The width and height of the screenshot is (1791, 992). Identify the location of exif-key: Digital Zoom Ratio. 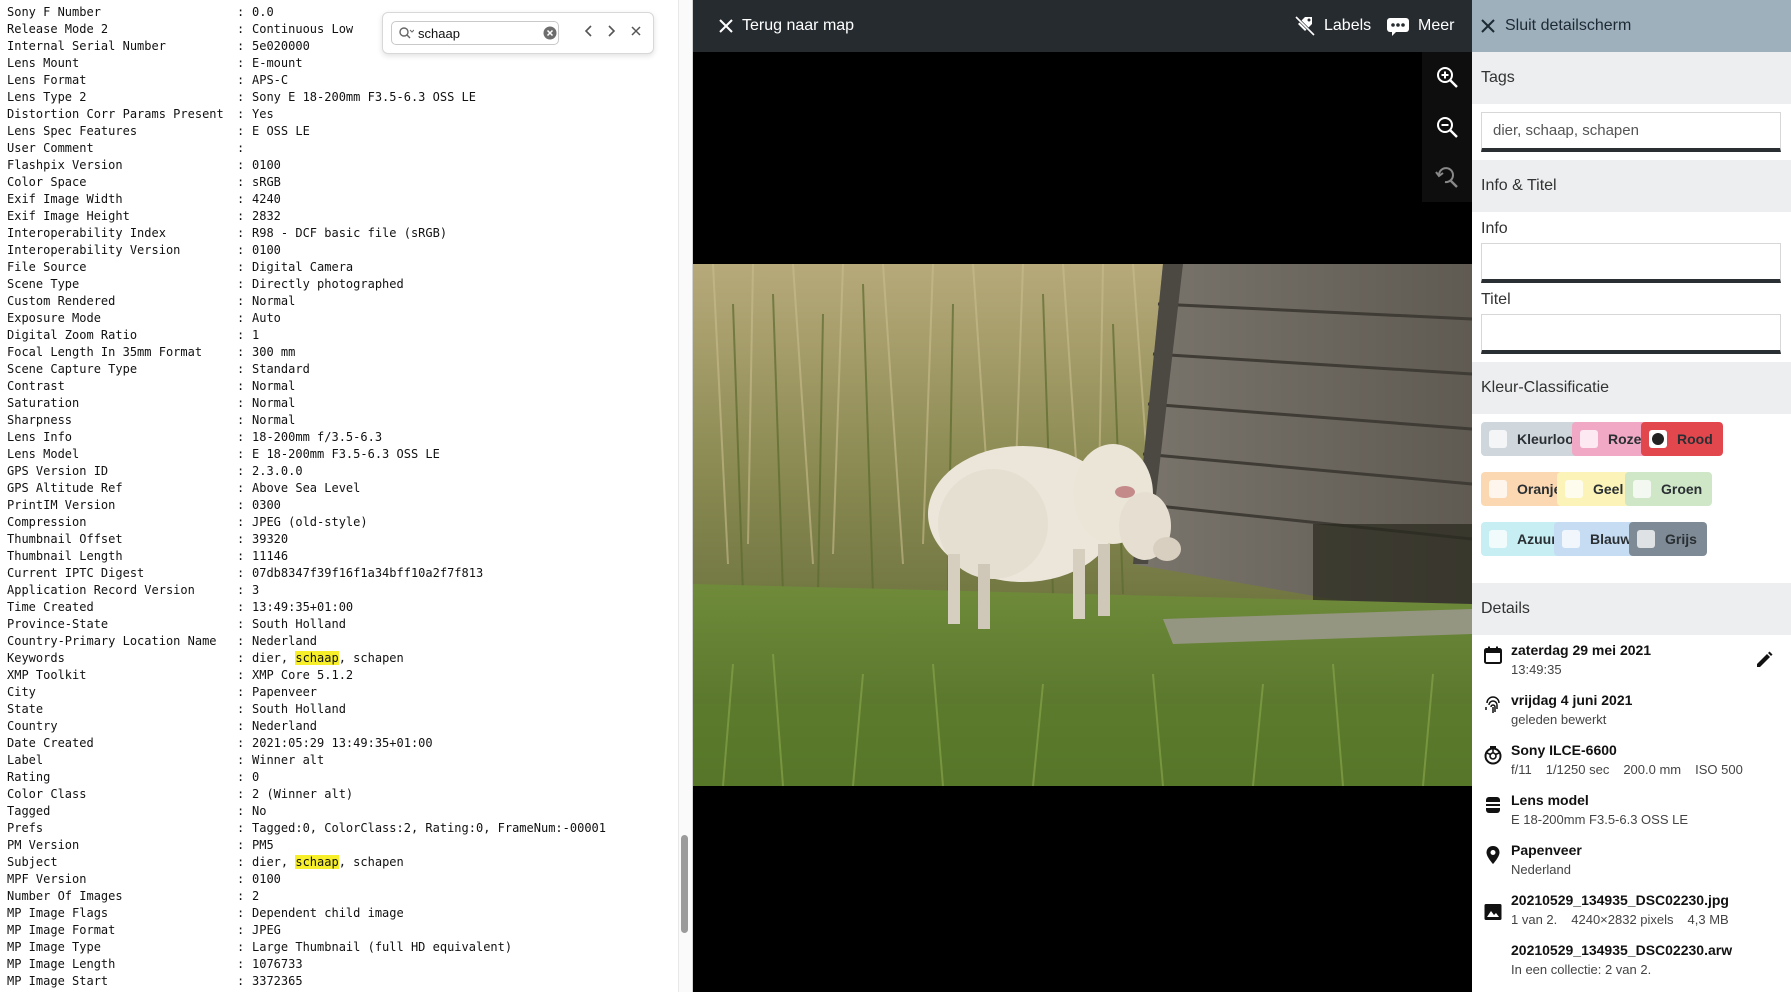
(72, 335).